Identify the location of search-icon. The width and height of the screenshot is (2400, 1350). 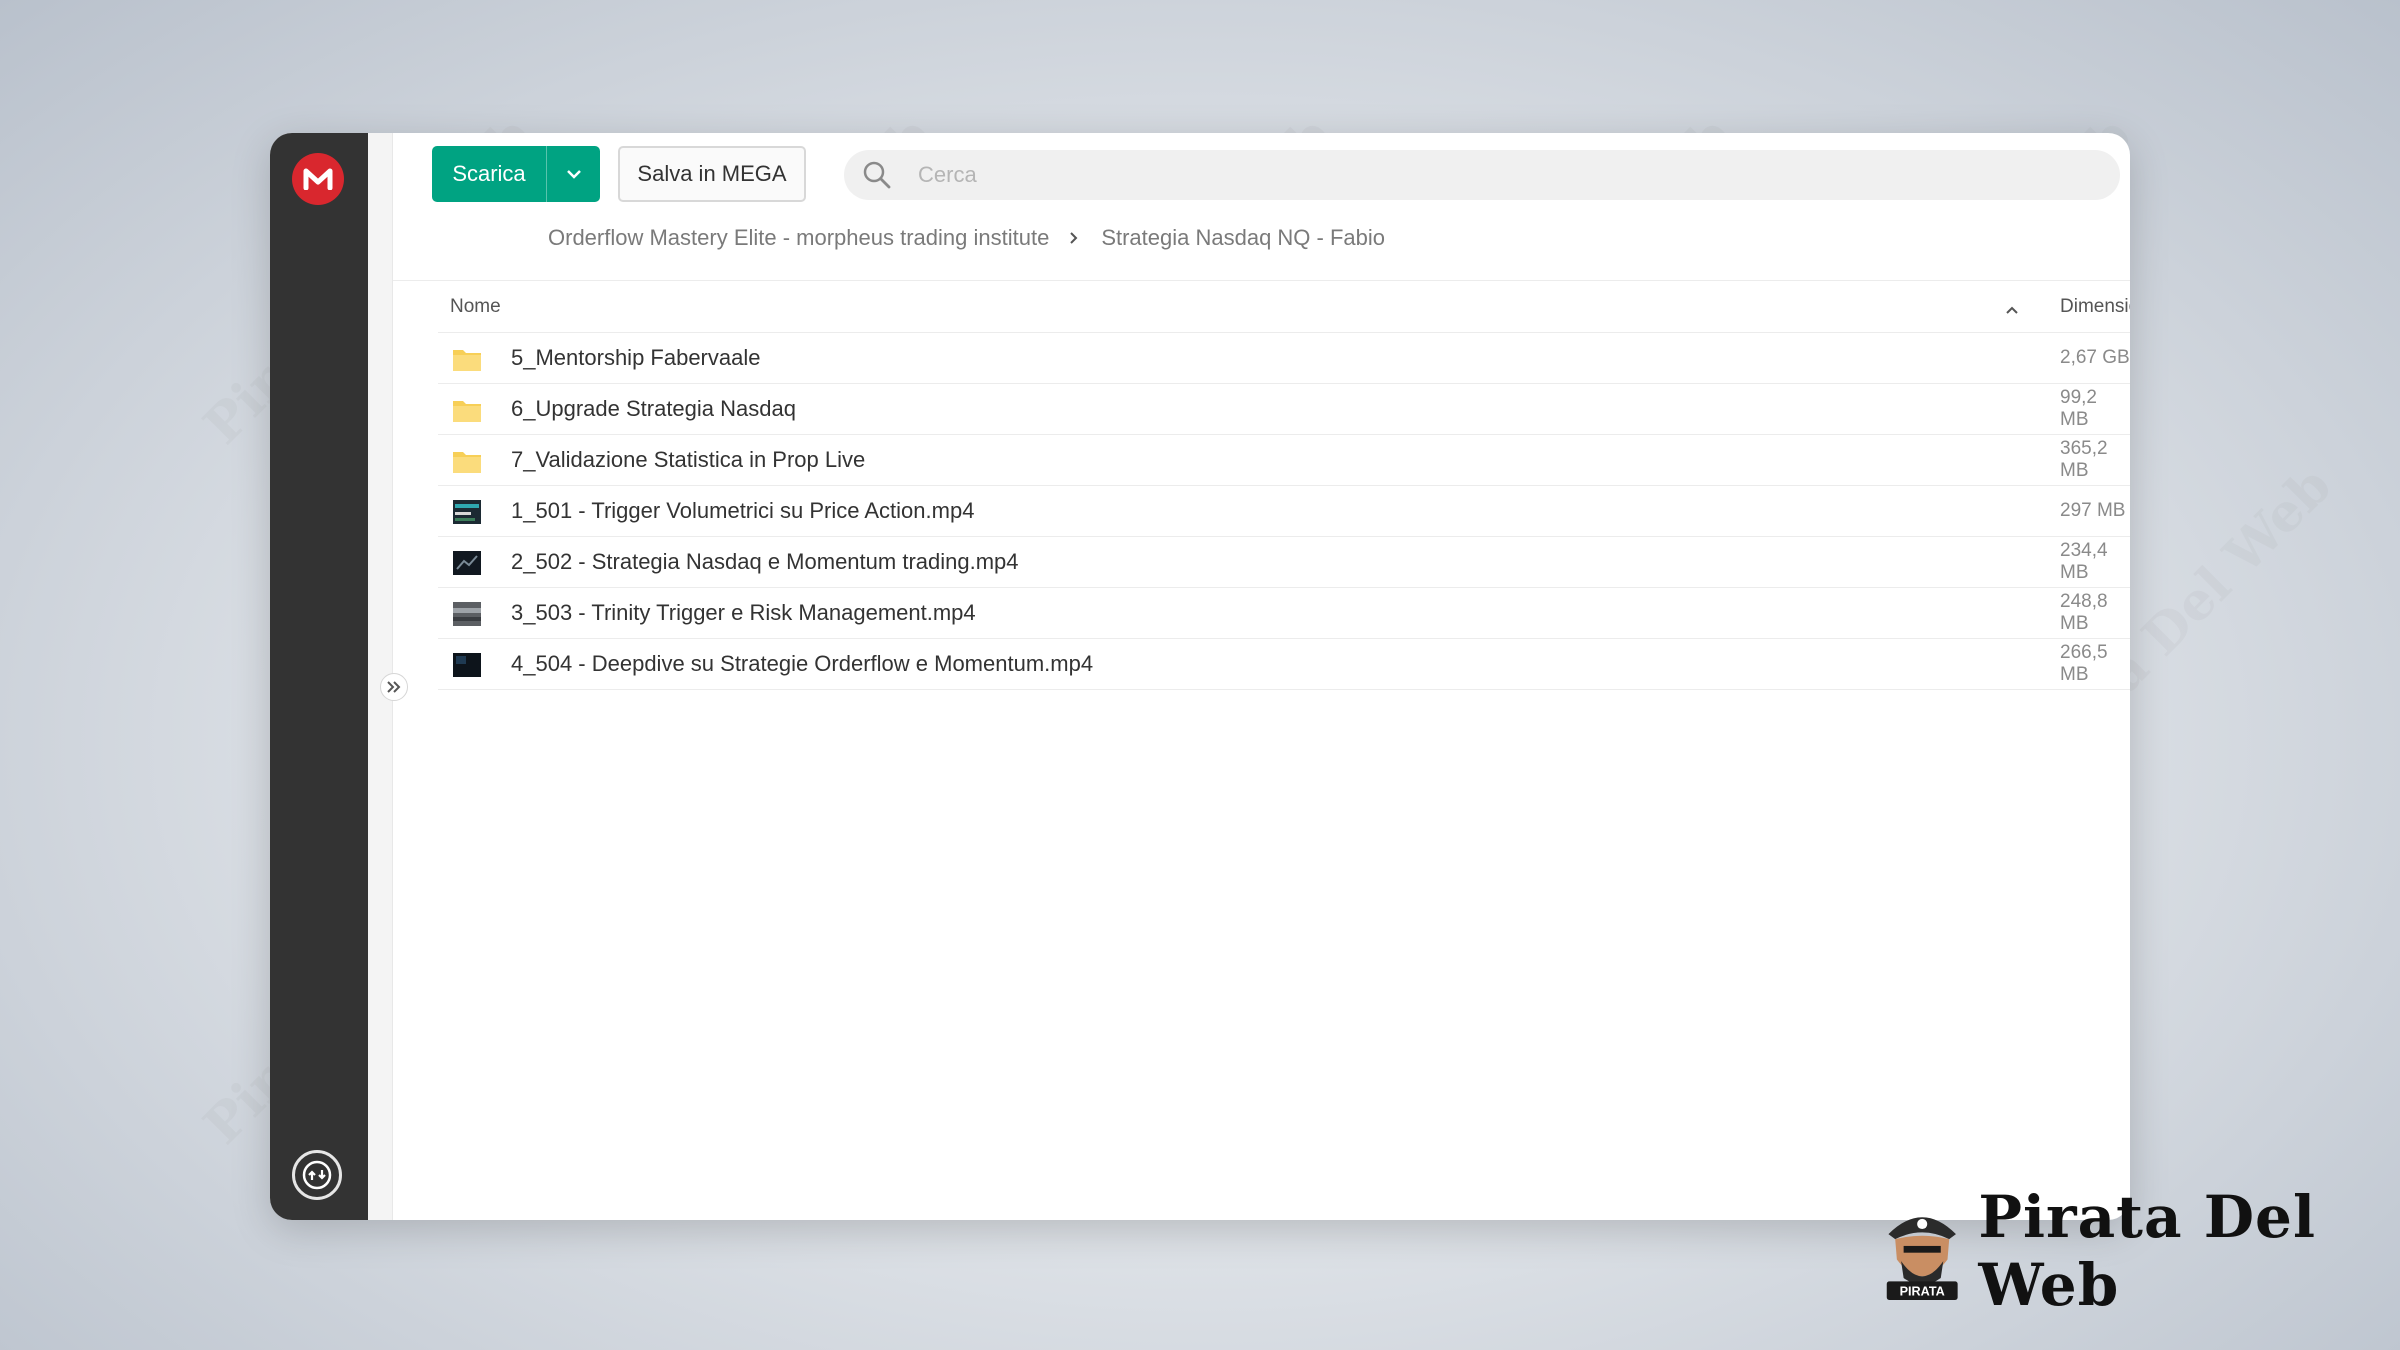
(877, 175).